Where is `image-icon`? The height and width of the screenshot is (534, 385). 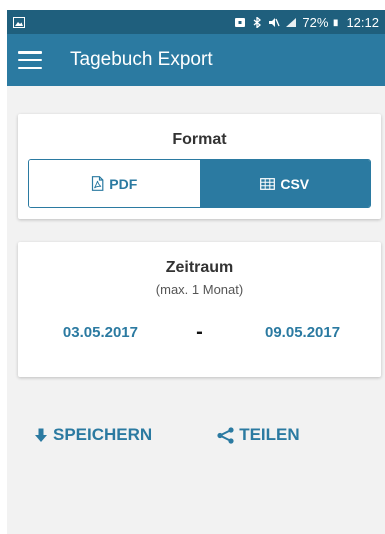
image-icon is located at coordinates (19, 22).